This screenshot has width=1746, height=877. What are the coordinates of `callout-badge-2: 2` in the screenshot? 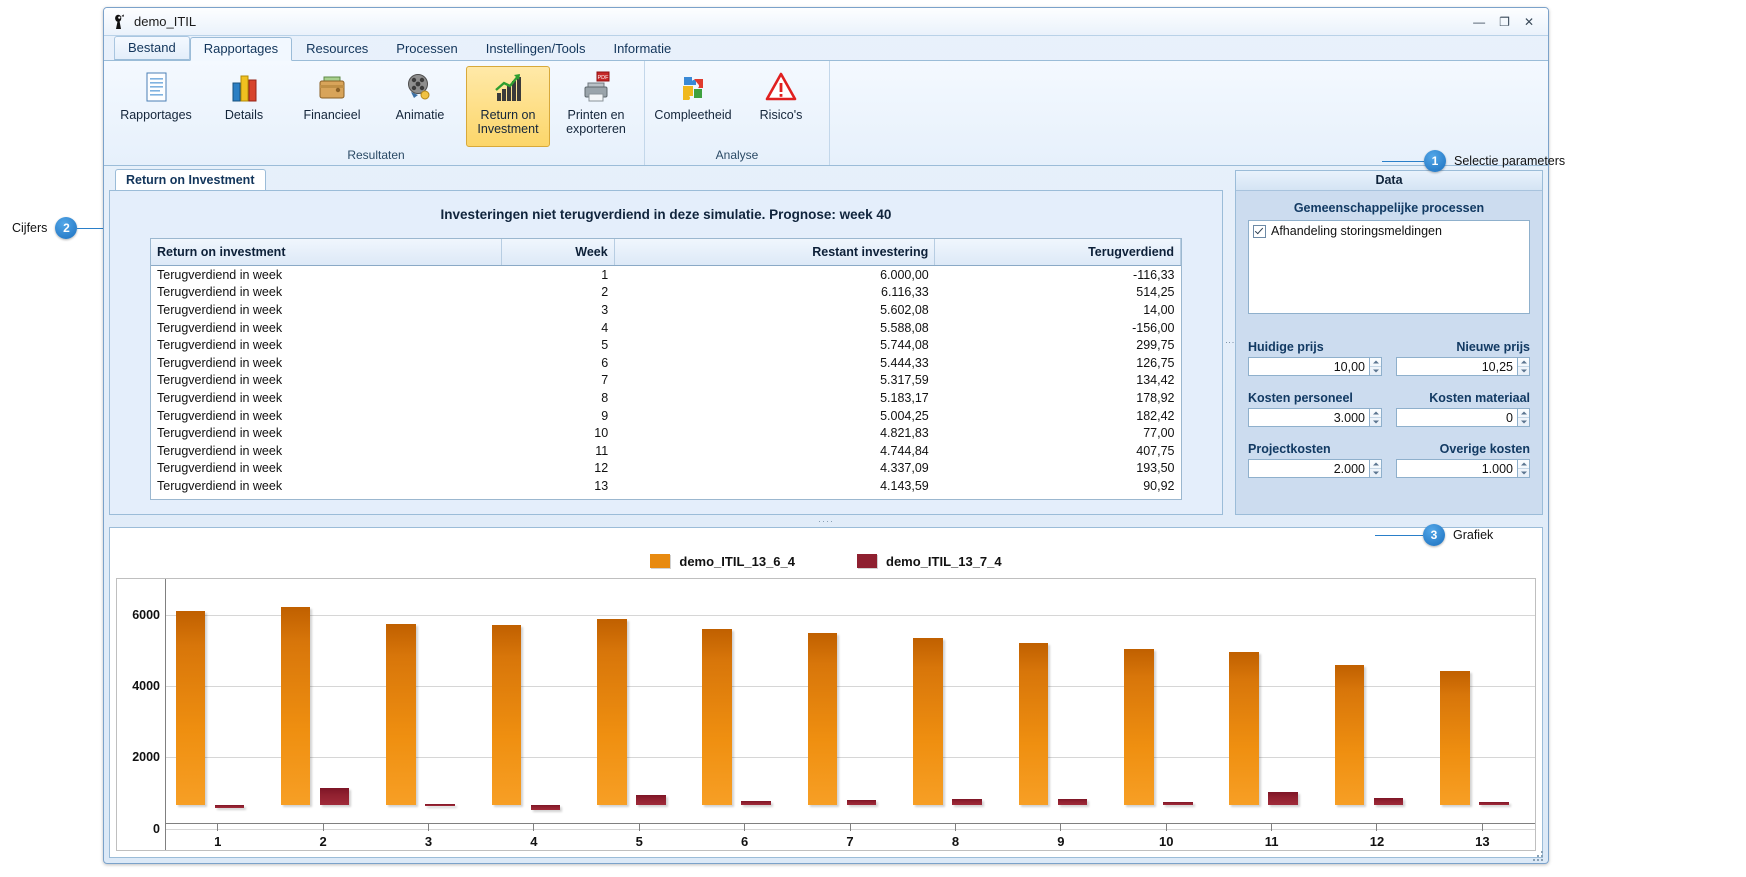 It's located at (66, 228).